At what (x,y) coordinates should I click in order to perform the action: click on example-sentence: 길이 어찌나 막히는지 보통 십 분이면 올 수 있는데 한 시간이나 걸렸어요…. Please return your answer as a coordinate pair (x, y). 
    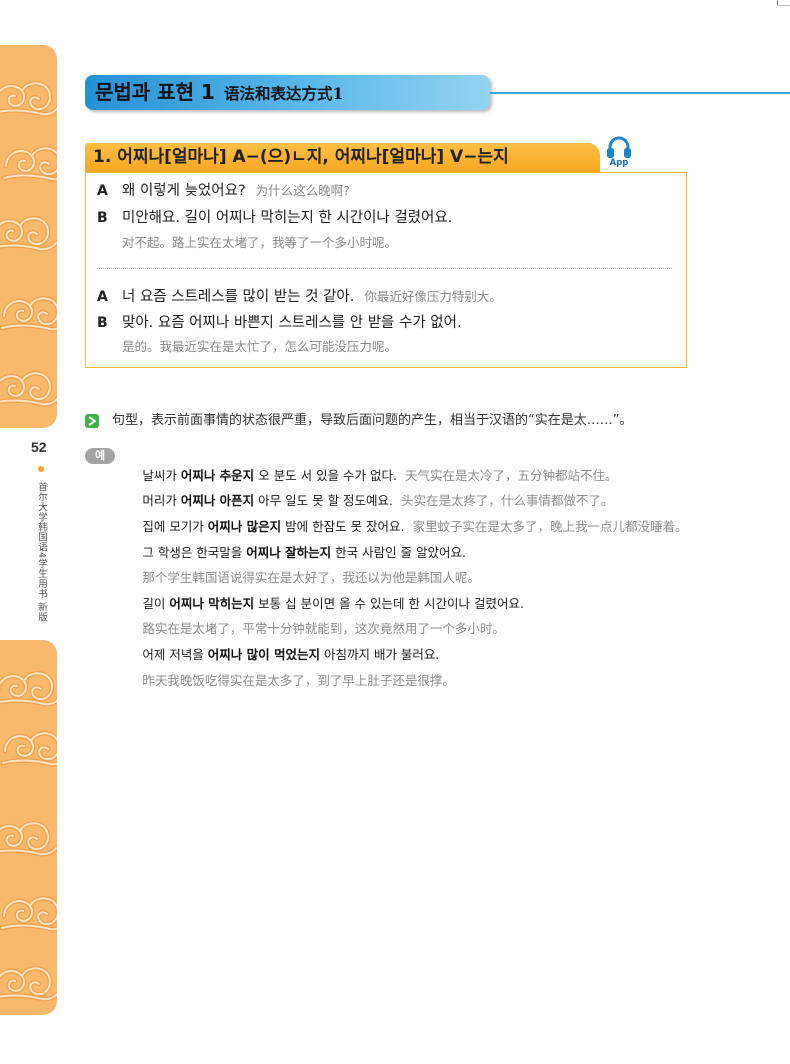
    Looking at the image, I should click on (323, 592).